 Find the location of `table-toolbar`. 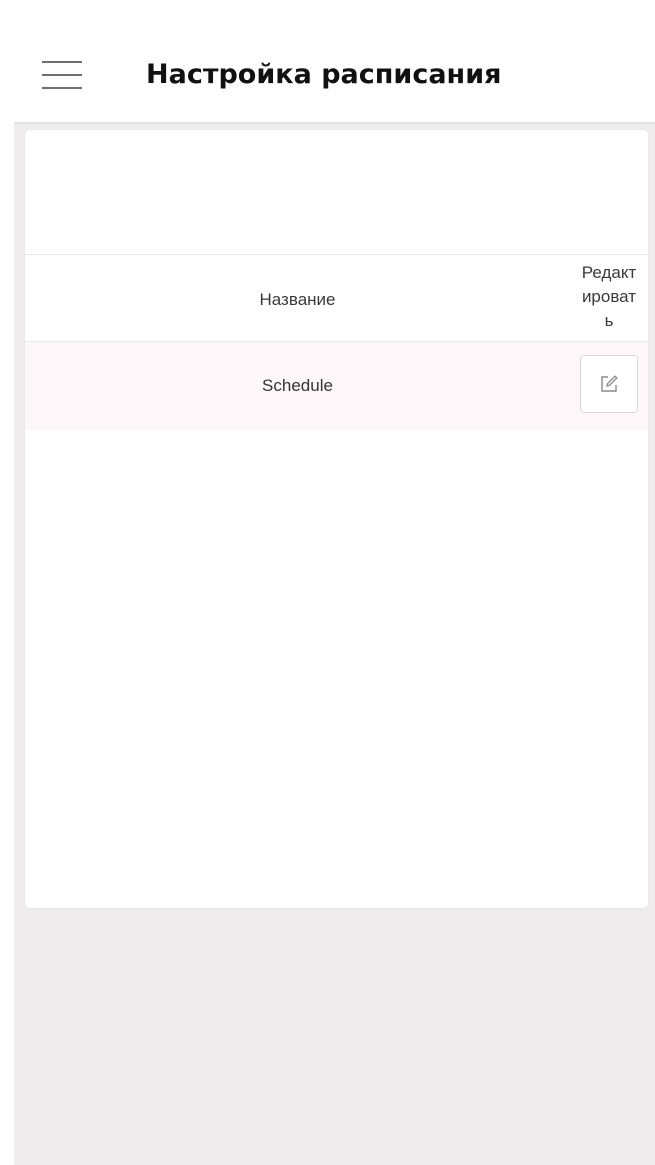

table-toolbar is located at coordinates (336, 192).